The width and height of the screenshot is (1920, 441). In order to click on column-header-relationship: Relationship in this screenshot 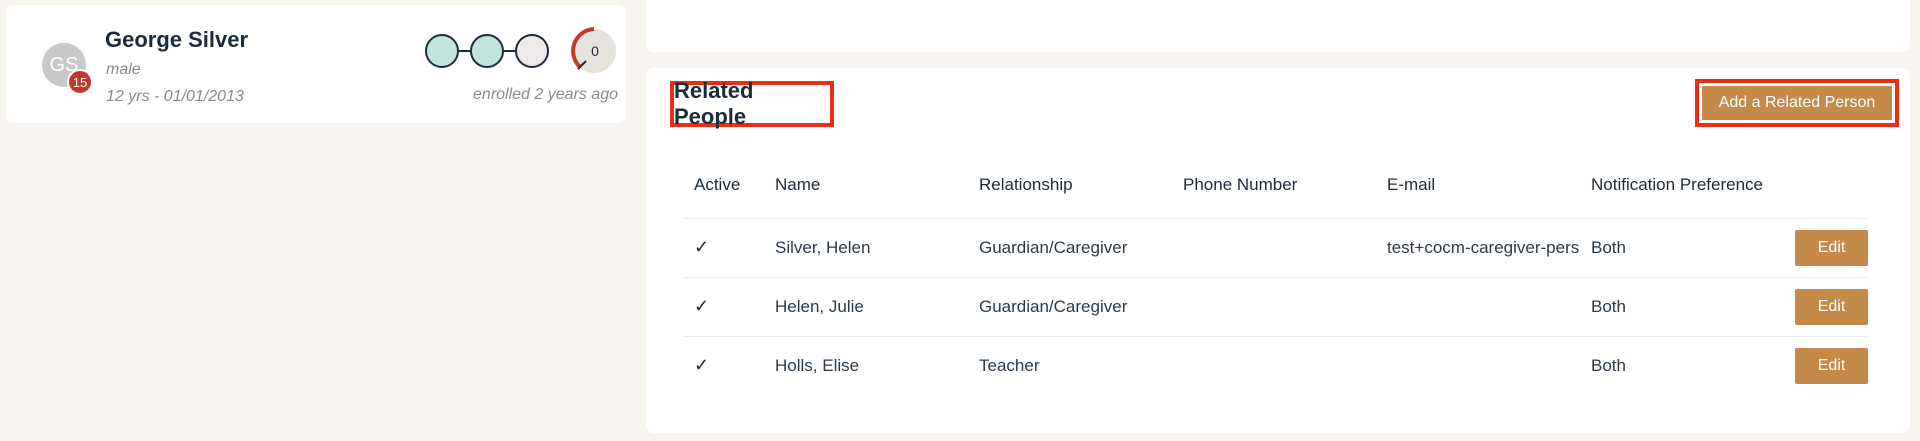, I will do `click(1026, 184)`.